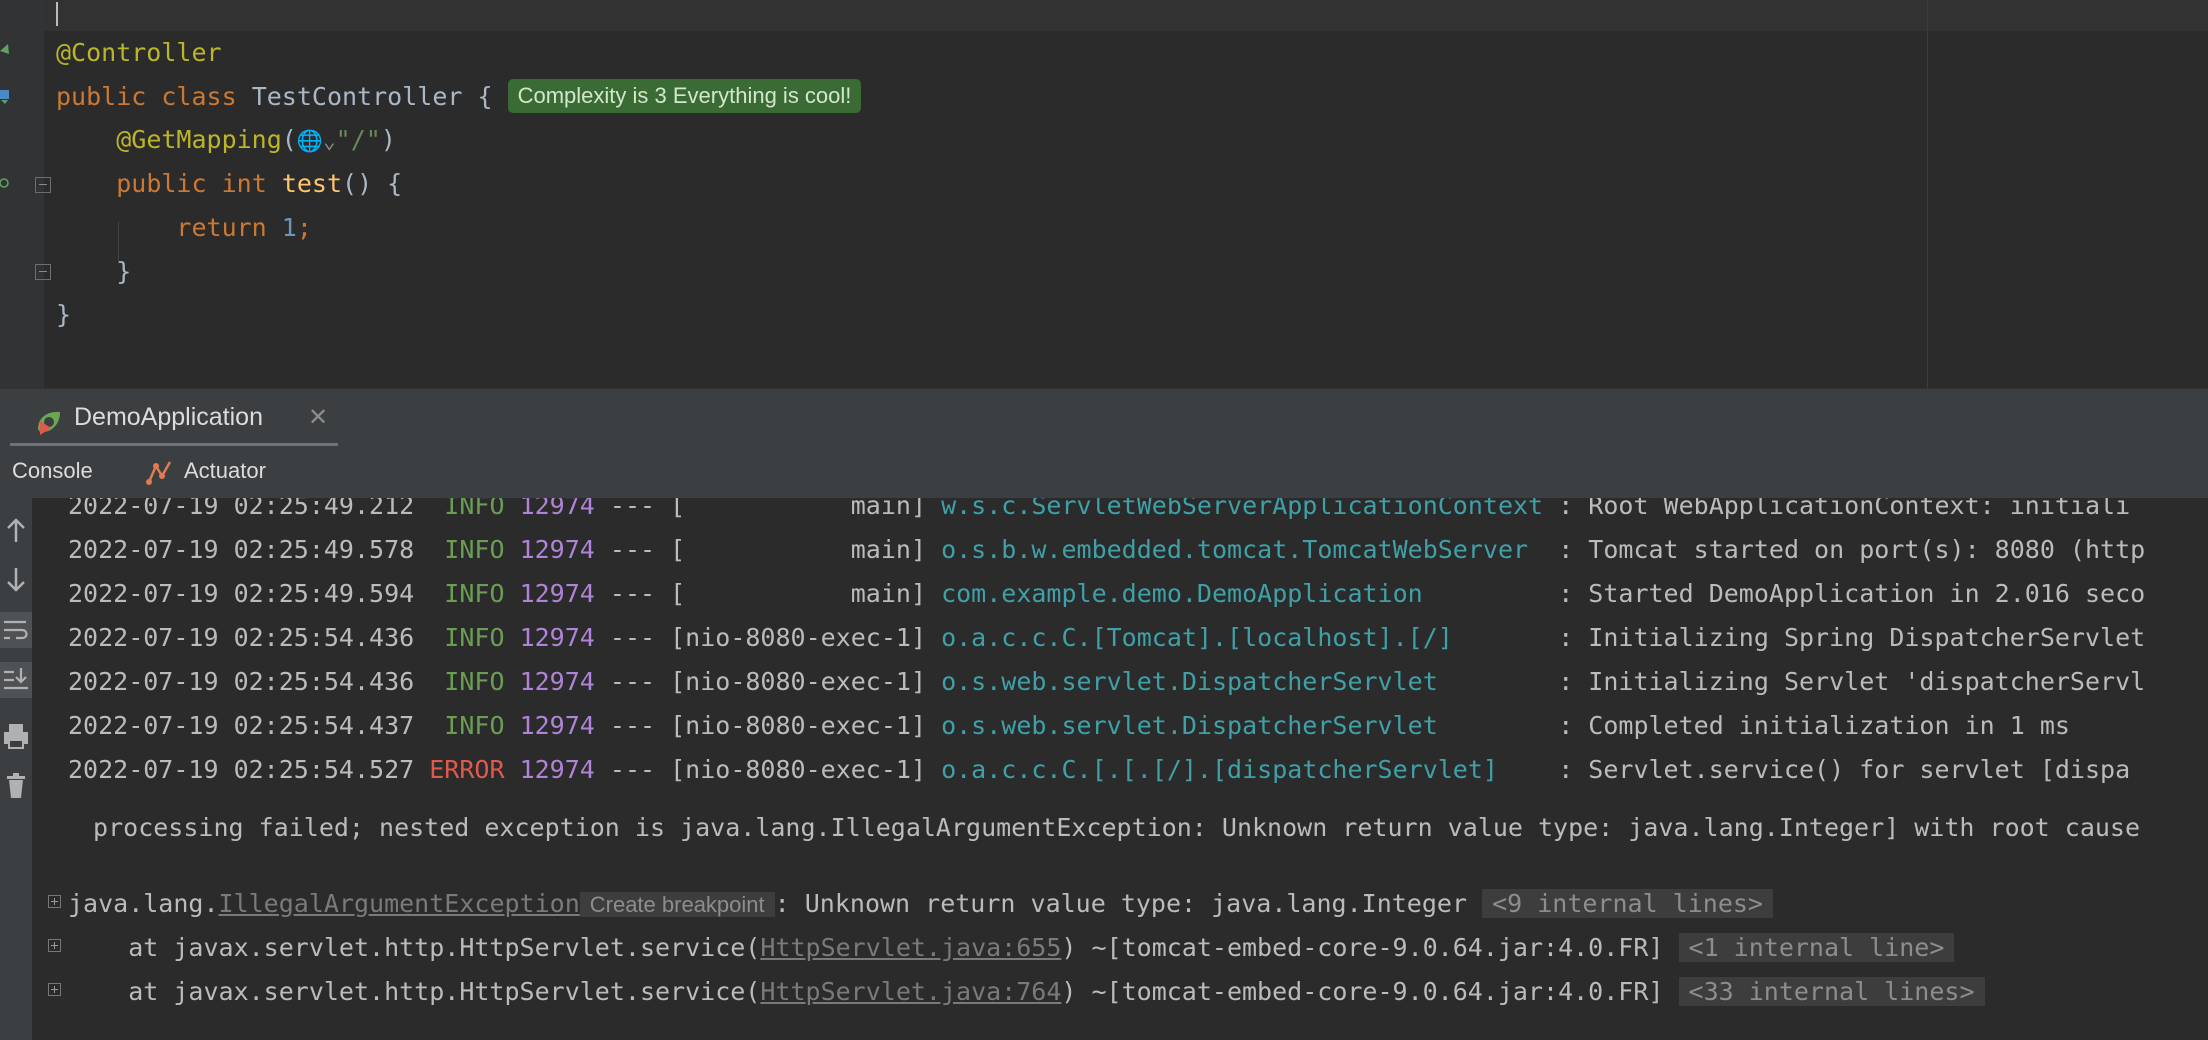 This screenshot has width=2208, height=1040. Describe the element at coordinates (43, 185) in the screenshot. I see `fold-method-icon` at that location.